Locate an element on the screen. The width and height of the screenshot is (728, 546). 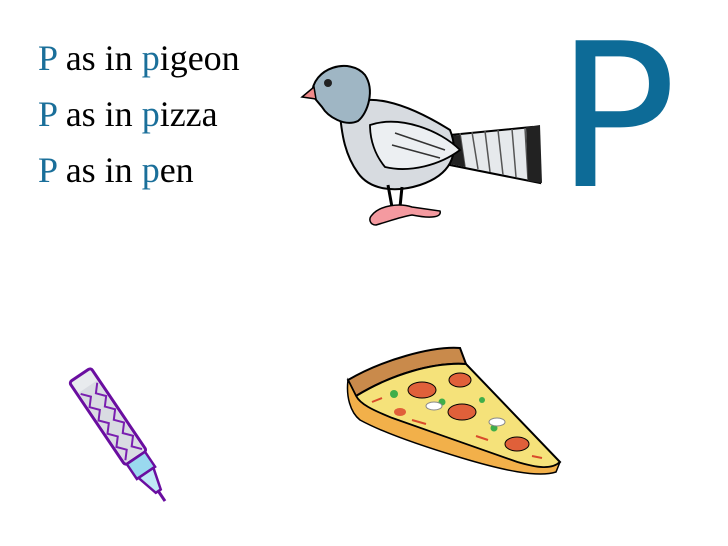
word-rest: en is located at coordinates (176, 170).